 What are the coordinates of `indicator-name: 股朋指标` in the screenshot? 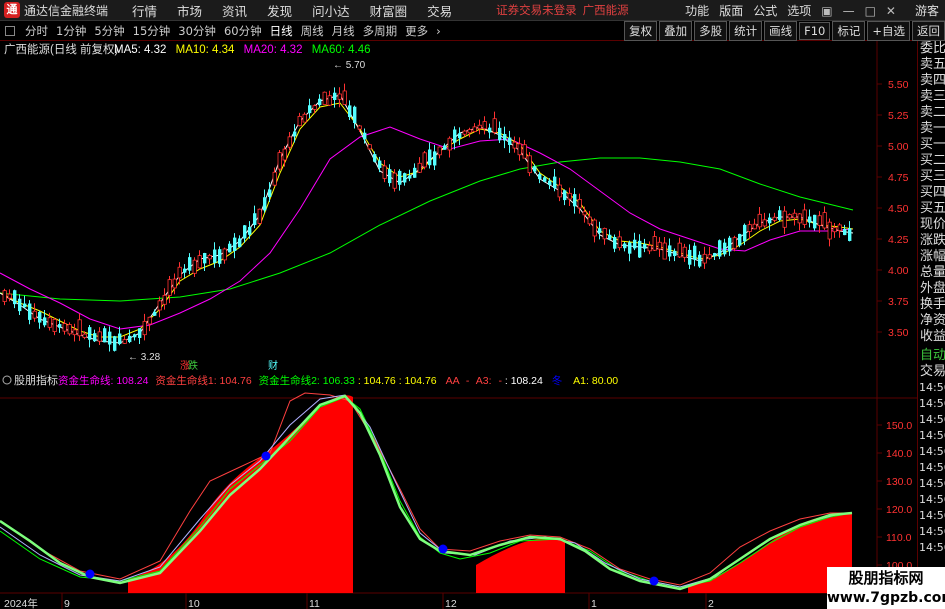 It's located at (36, 380).